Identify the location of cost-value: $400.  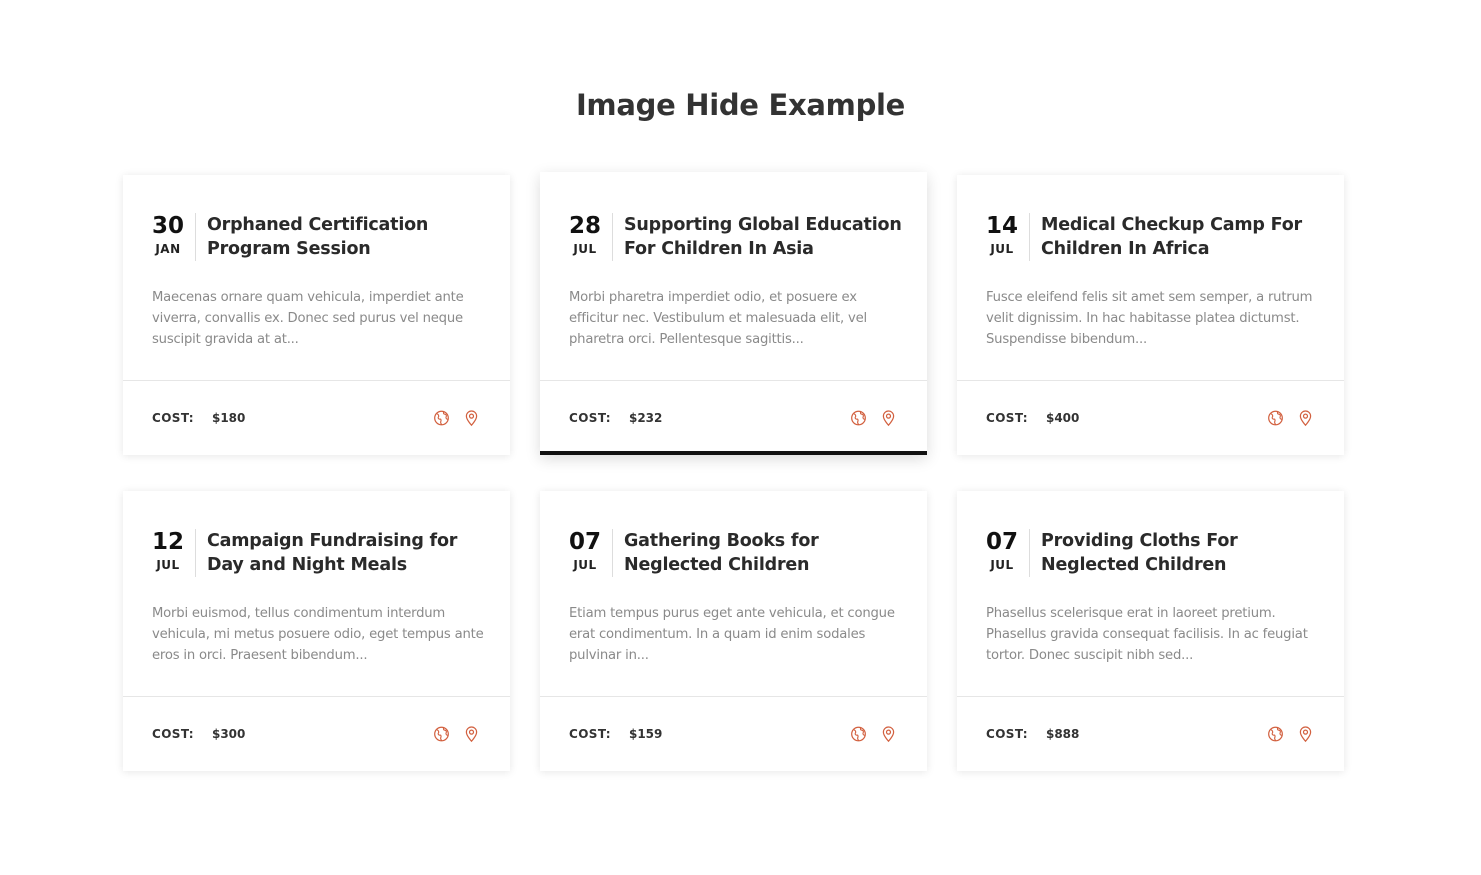
(1062, 418).